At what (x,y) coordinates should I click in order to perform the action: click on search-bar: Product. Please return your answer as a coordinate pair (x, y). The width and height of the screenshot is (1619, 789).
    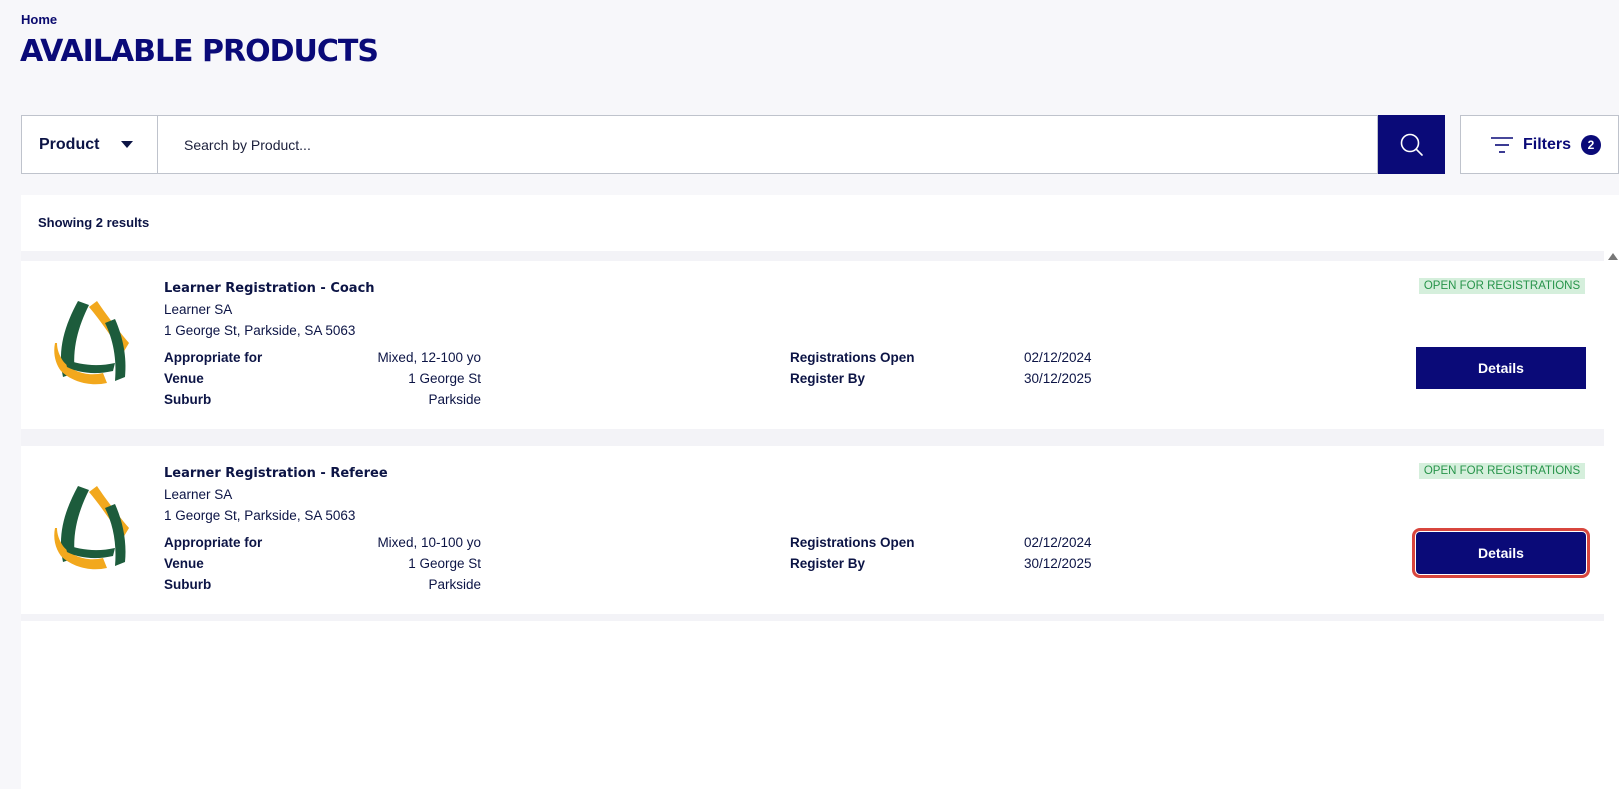
    Looking at the image, I should click on (733, 144).